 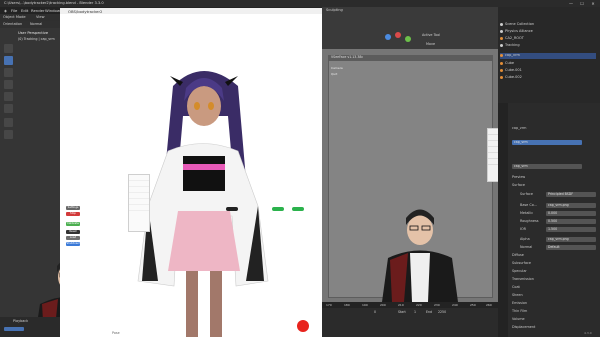 I want to click on frame-number: 260, so click(x=489, y=305).